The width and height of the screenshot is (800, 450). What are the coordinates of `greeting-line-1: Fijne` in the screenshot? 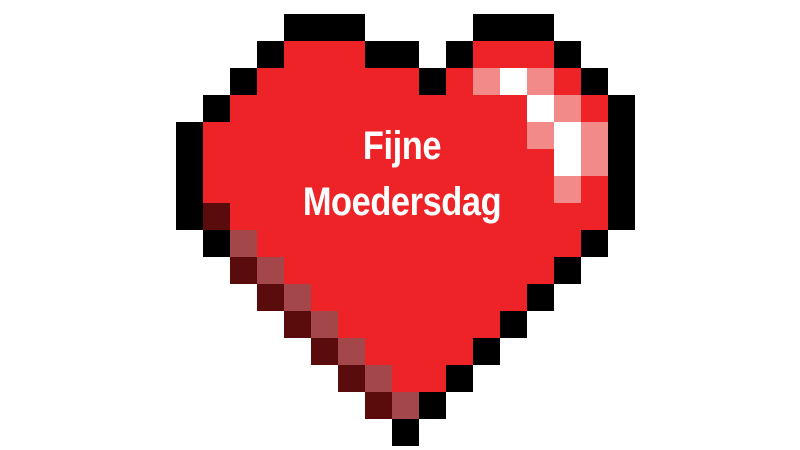 It's located at (402, 146).